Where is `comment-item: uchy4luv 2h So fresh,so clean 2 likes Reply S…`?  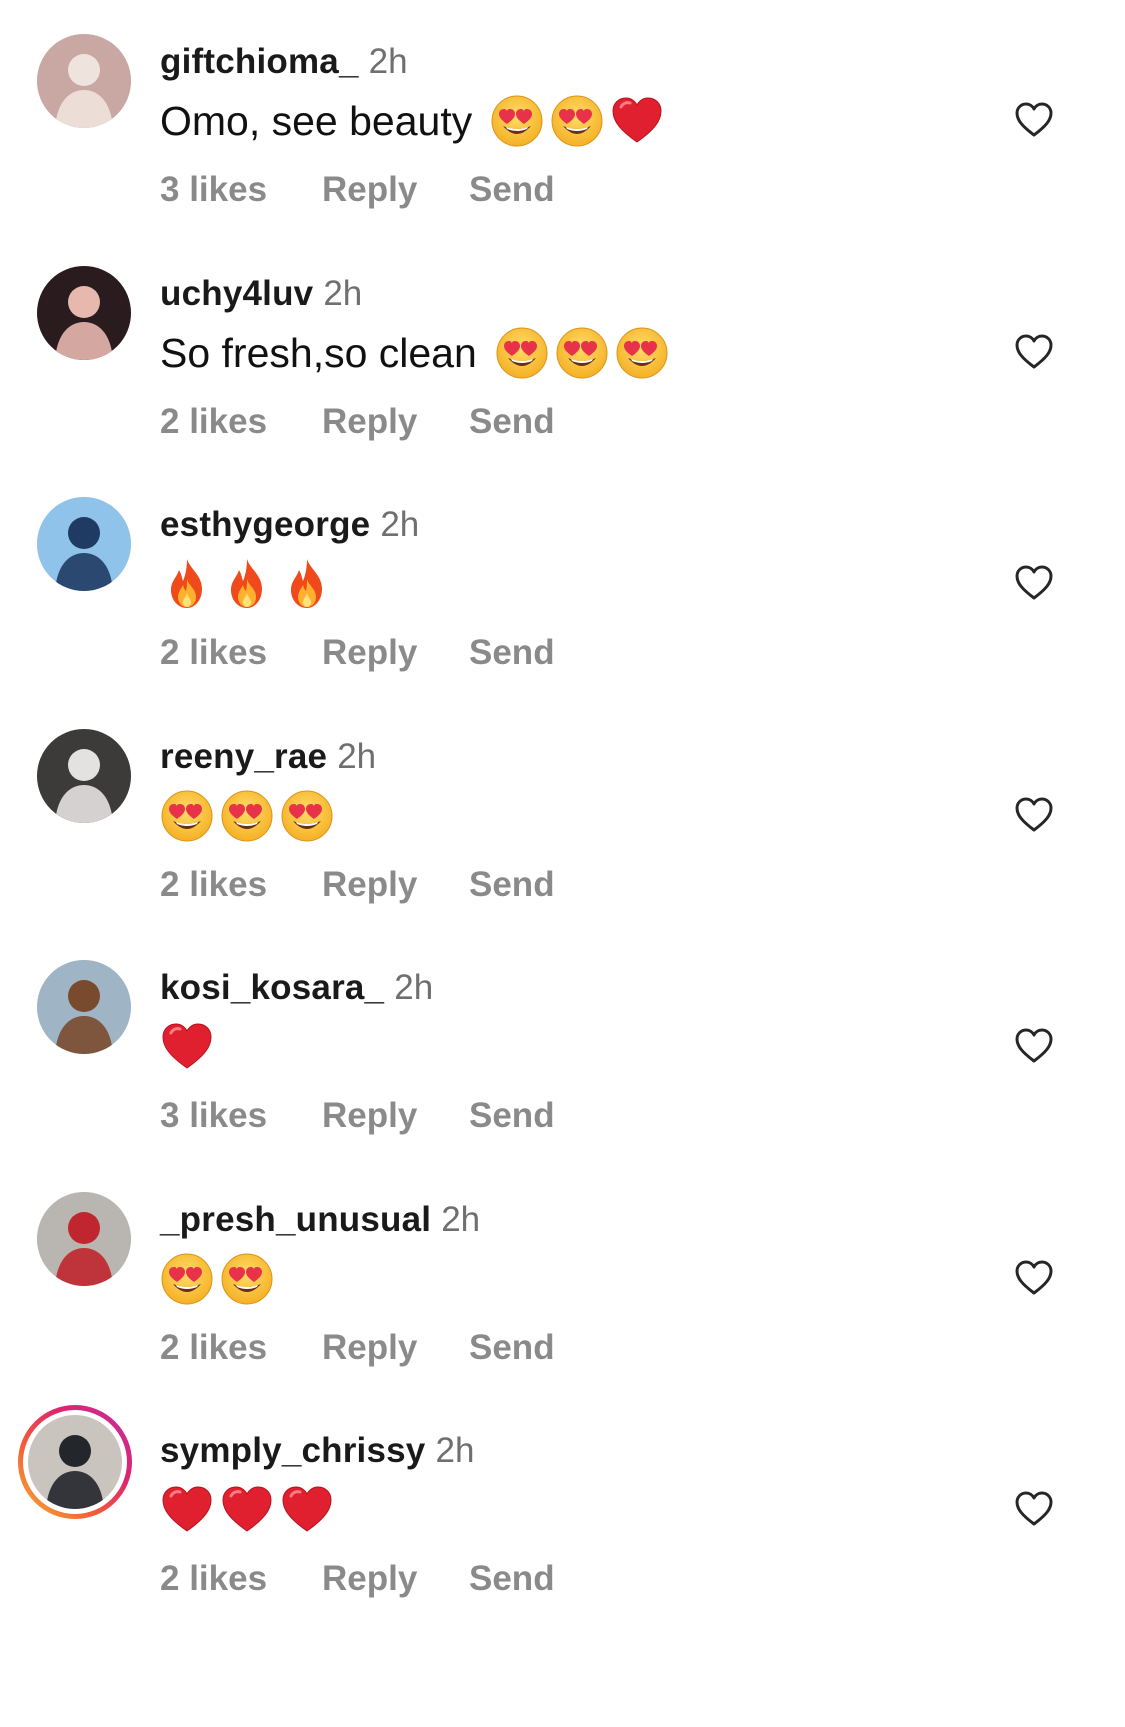 comment-item: uchy4luv 2h So fresh,so clean 2 likes Reply S… is located at coordinates (562, 389).